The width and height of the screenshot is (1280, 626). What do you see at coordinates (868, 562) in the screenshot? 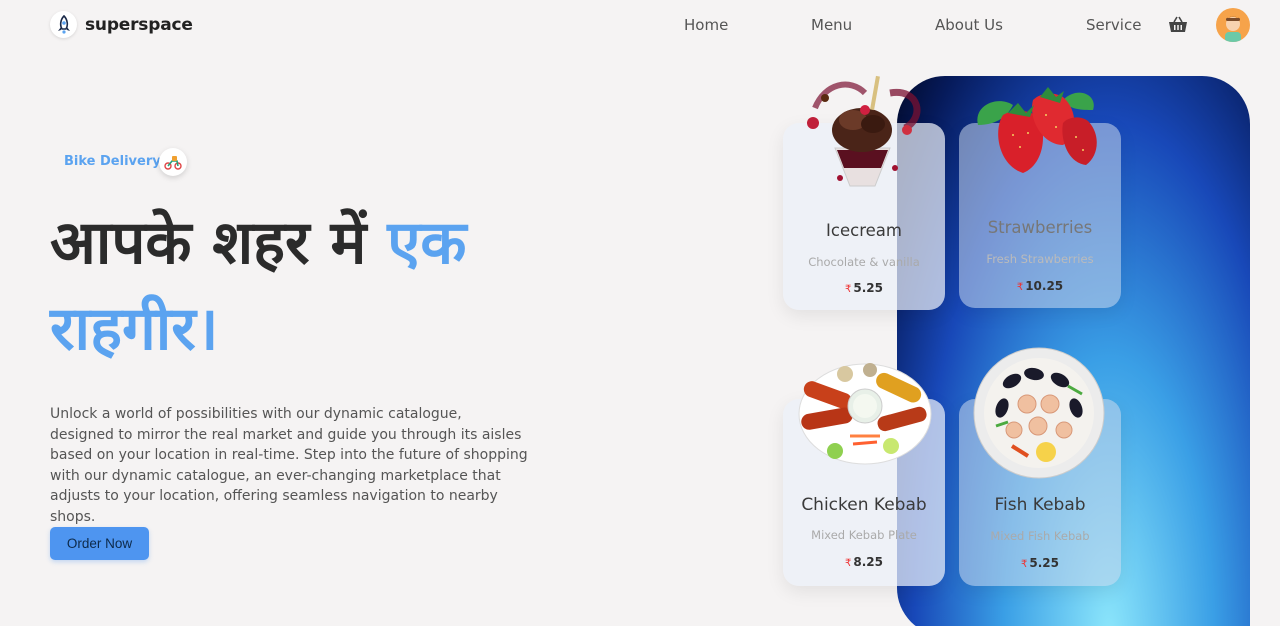
I see `price-value: 8.25` at bounding box center [868, 562].